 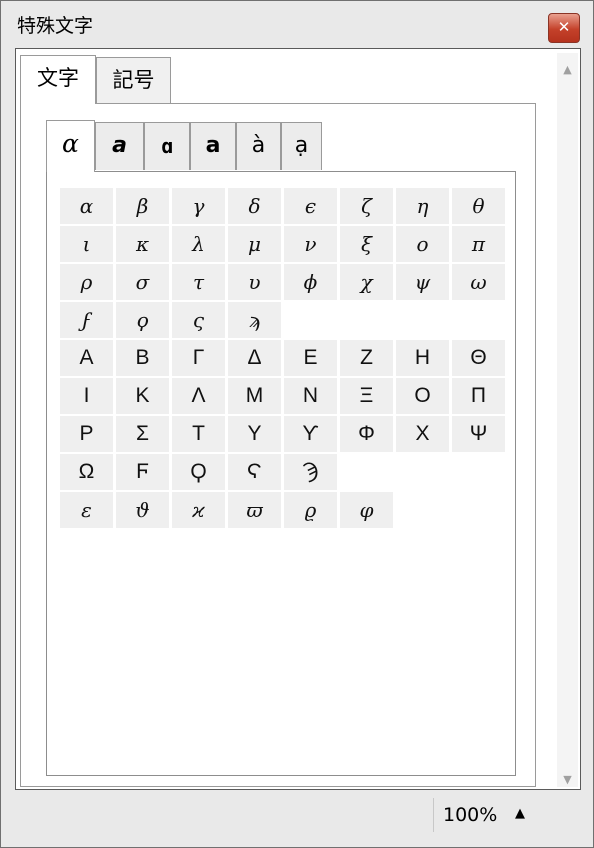 What do you see at coordinates (86, 510) in the screenshot?
I see `character-cell: ε` at bounding box center [86, 510].